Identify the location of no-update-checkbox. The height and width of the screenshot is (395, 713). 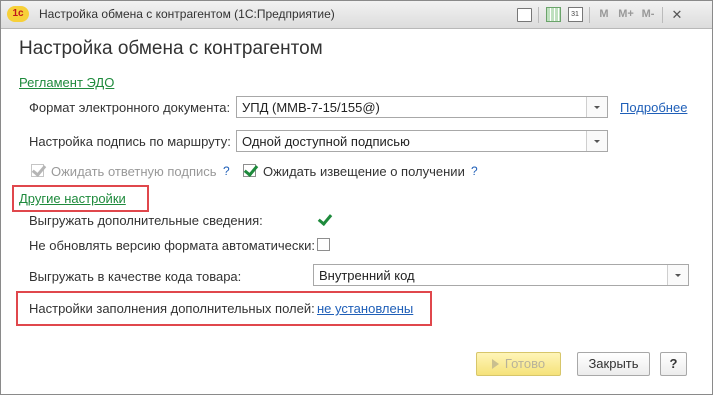
(323, 244).